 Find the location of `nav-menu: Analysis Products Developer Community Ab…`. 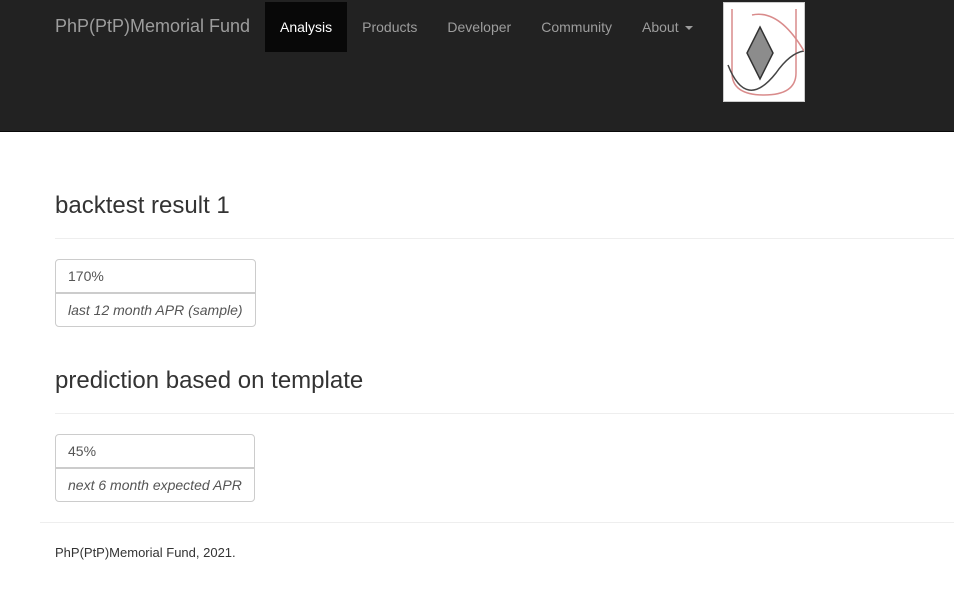

nav-menu: Analysis Products Developer Community Ab… is located at coordinates (486, 27).